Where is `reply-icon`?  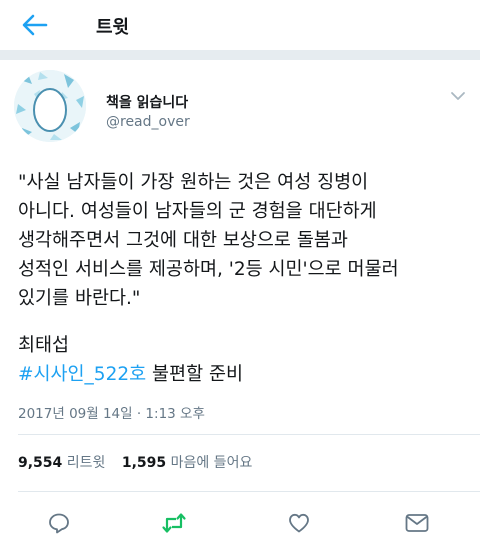 reply-icon is located at coordinates (59, 523).